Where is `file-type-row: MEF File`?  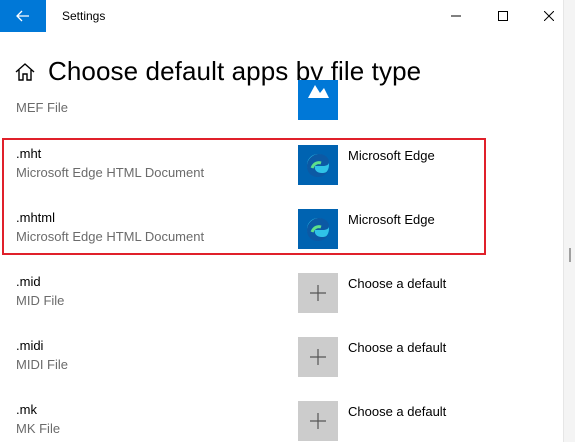
file-type-row: MEF File is located at coordinates (281, 102).